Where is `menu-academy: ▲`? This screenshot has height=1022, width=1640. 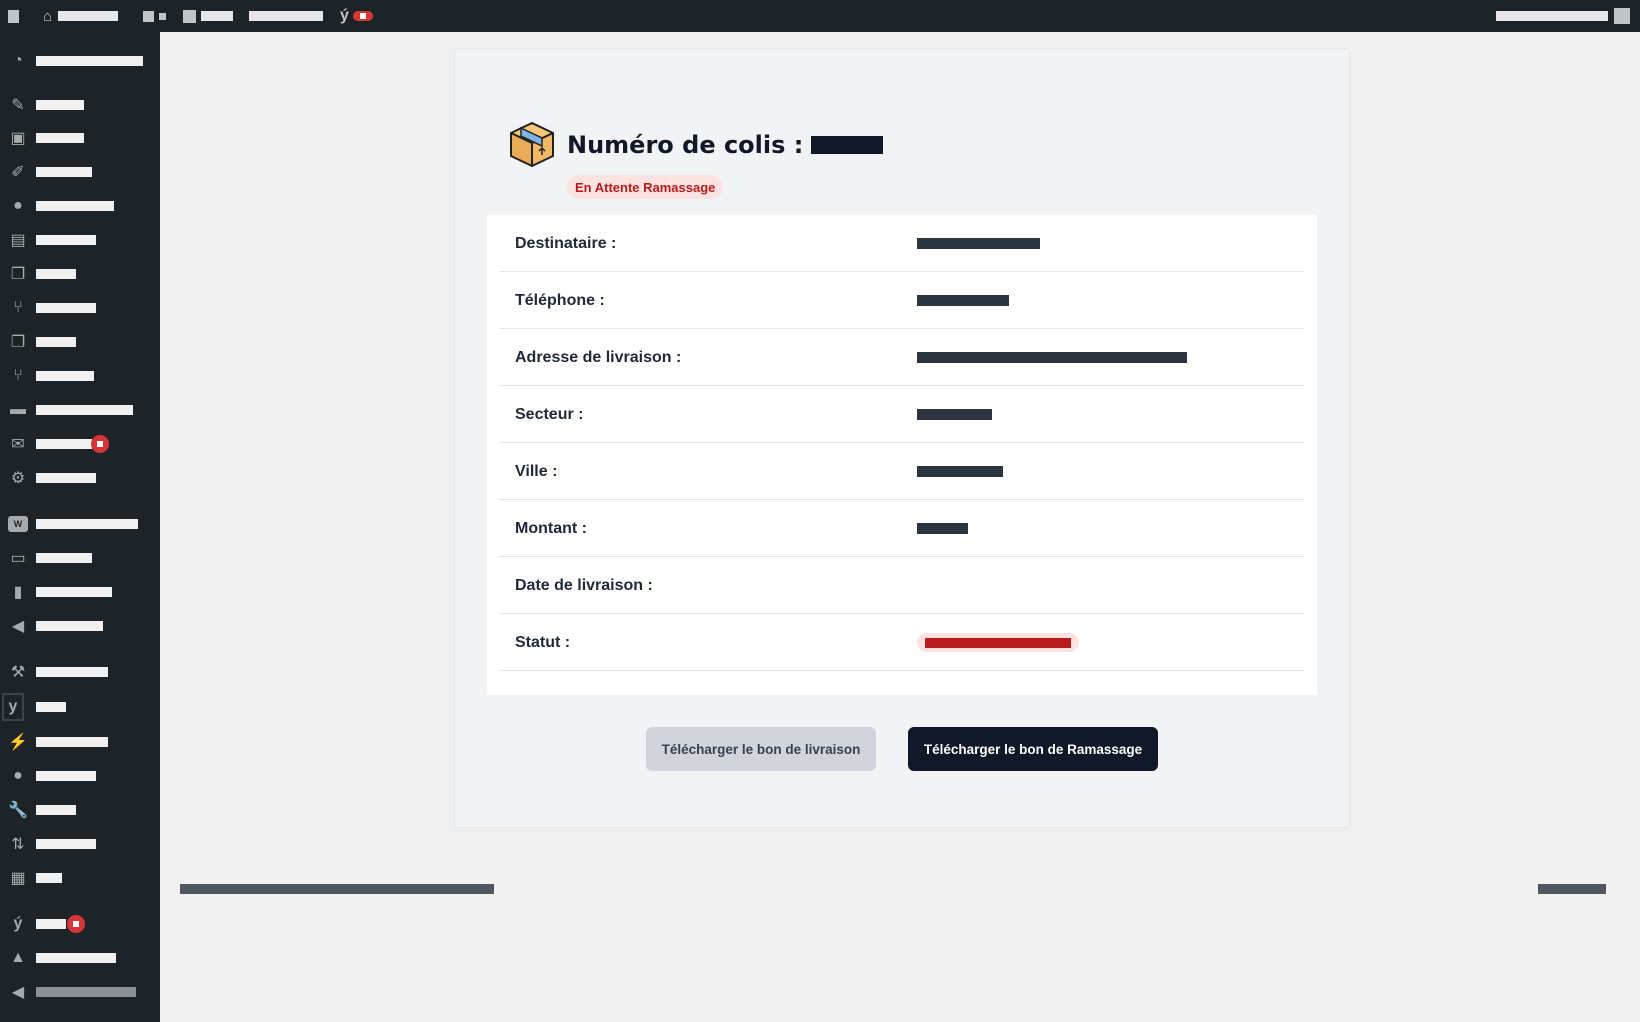 menu-academy: ▲ is located at coordinates (80, 958).